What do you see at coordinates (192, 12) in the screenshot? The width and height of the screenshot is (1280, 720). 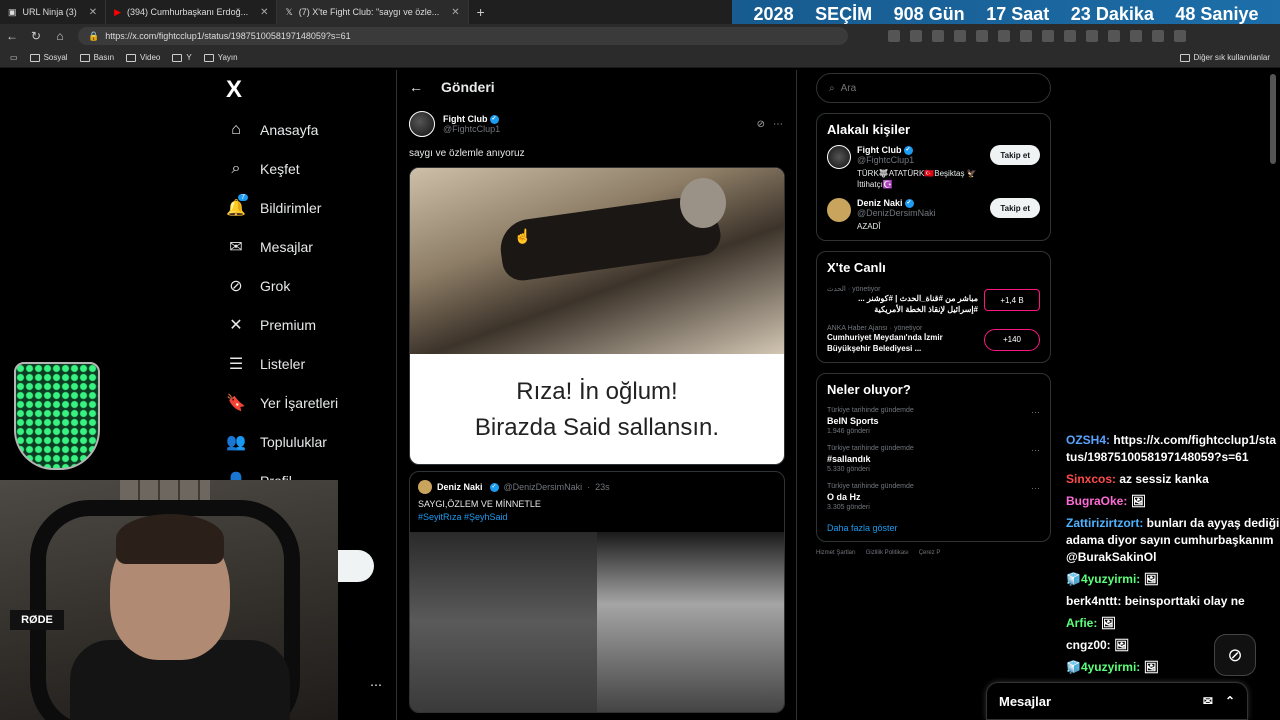 I see `tab-youtube: ▶ (394) Cumhurbaşkanı Erdoğ... ✕` at bounding box center [192, 12].